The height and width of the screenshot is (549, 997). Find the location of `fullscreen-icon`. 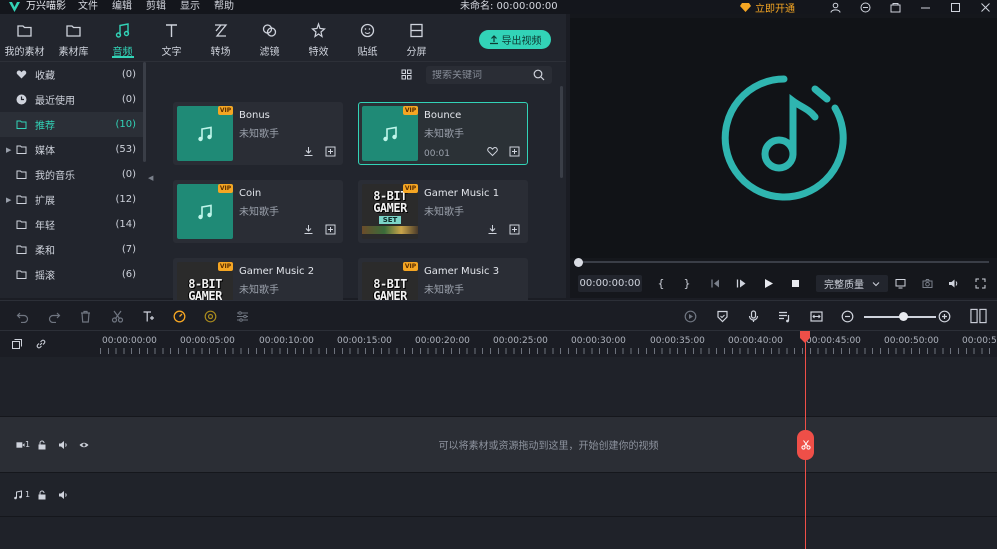

fullscreen-icon is located at coordinates (980, 283).